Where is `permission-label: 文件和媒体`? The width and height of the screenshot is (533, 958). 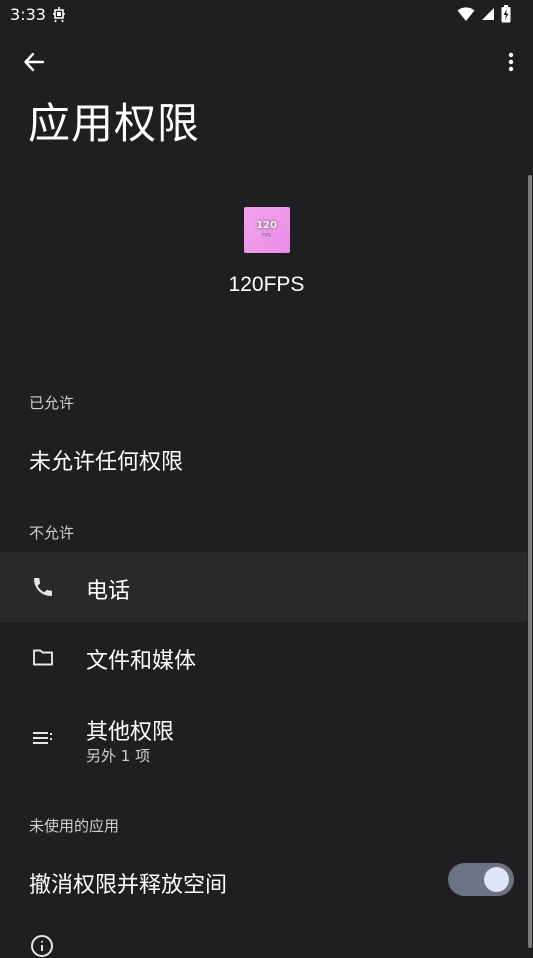 permission-label: 文件和媒体 is located at coordinates (141, 661).